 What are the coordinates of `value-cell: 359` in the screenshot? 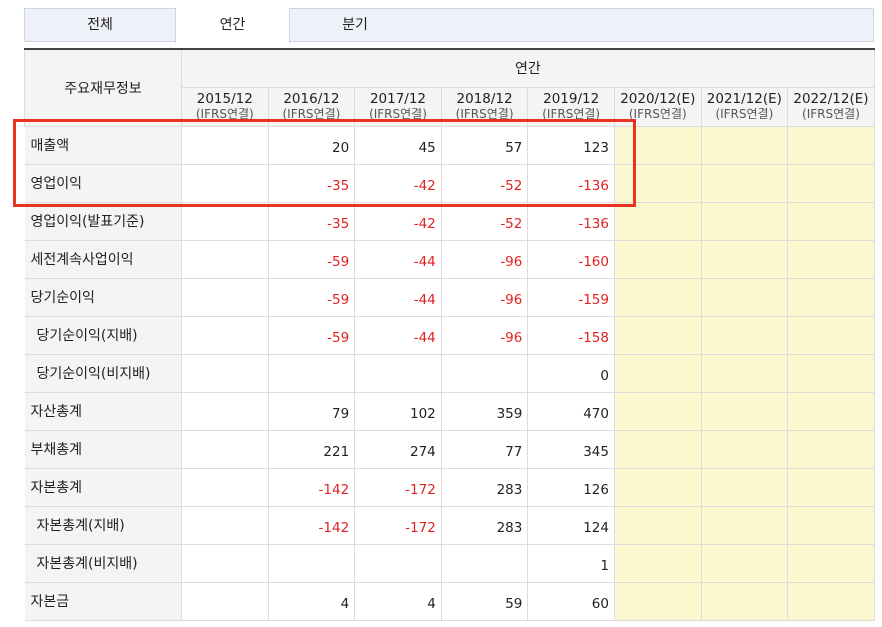 It's located at (484, 411).